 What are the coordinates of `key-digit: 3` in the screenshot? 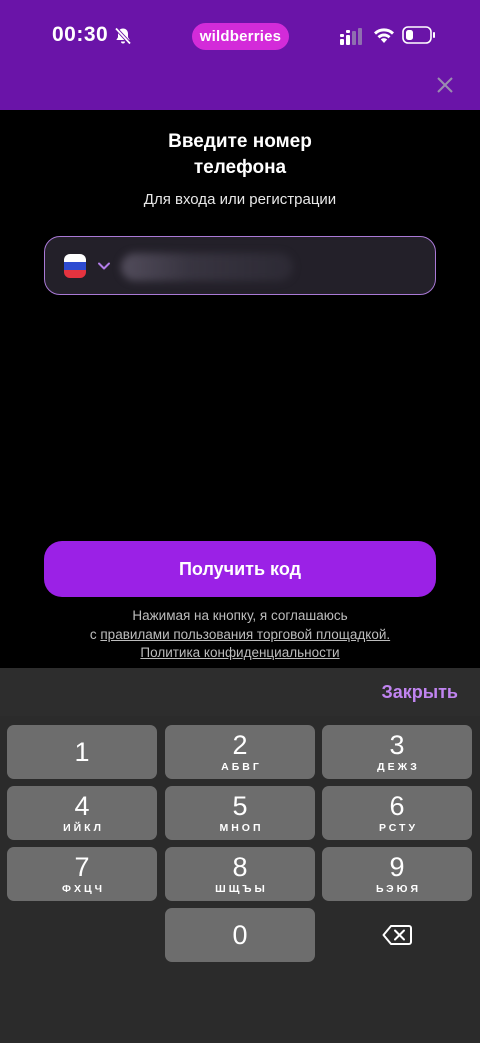 It's located at (397, 745).